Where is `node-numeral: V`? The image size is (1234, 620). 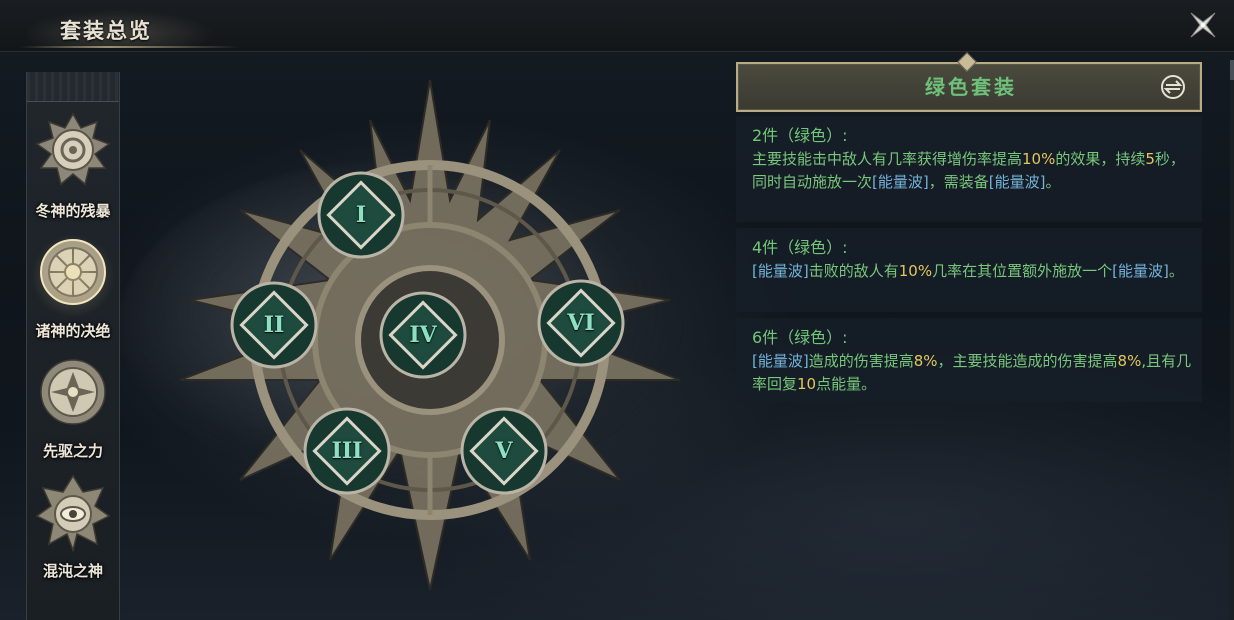
node-numeral: V is located at coordinates (504, 451).